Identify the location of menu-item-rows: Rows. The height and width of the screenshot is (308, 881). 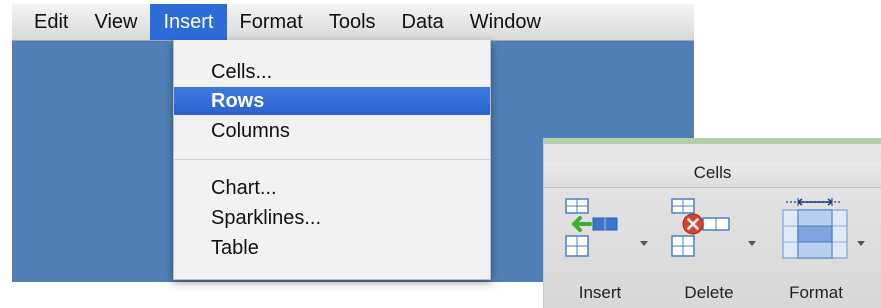
(332, 101).